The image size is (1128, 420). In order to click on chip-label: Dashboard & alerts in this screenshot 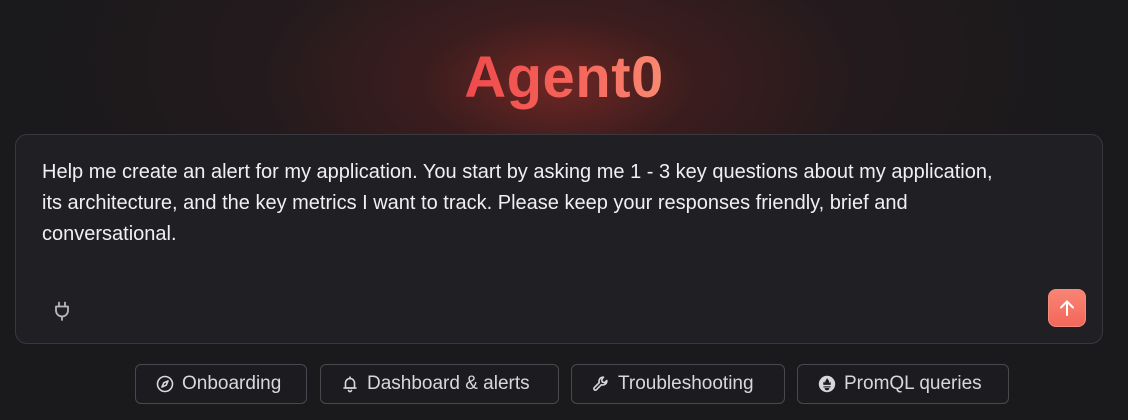, I will do `click(448, 383)`.